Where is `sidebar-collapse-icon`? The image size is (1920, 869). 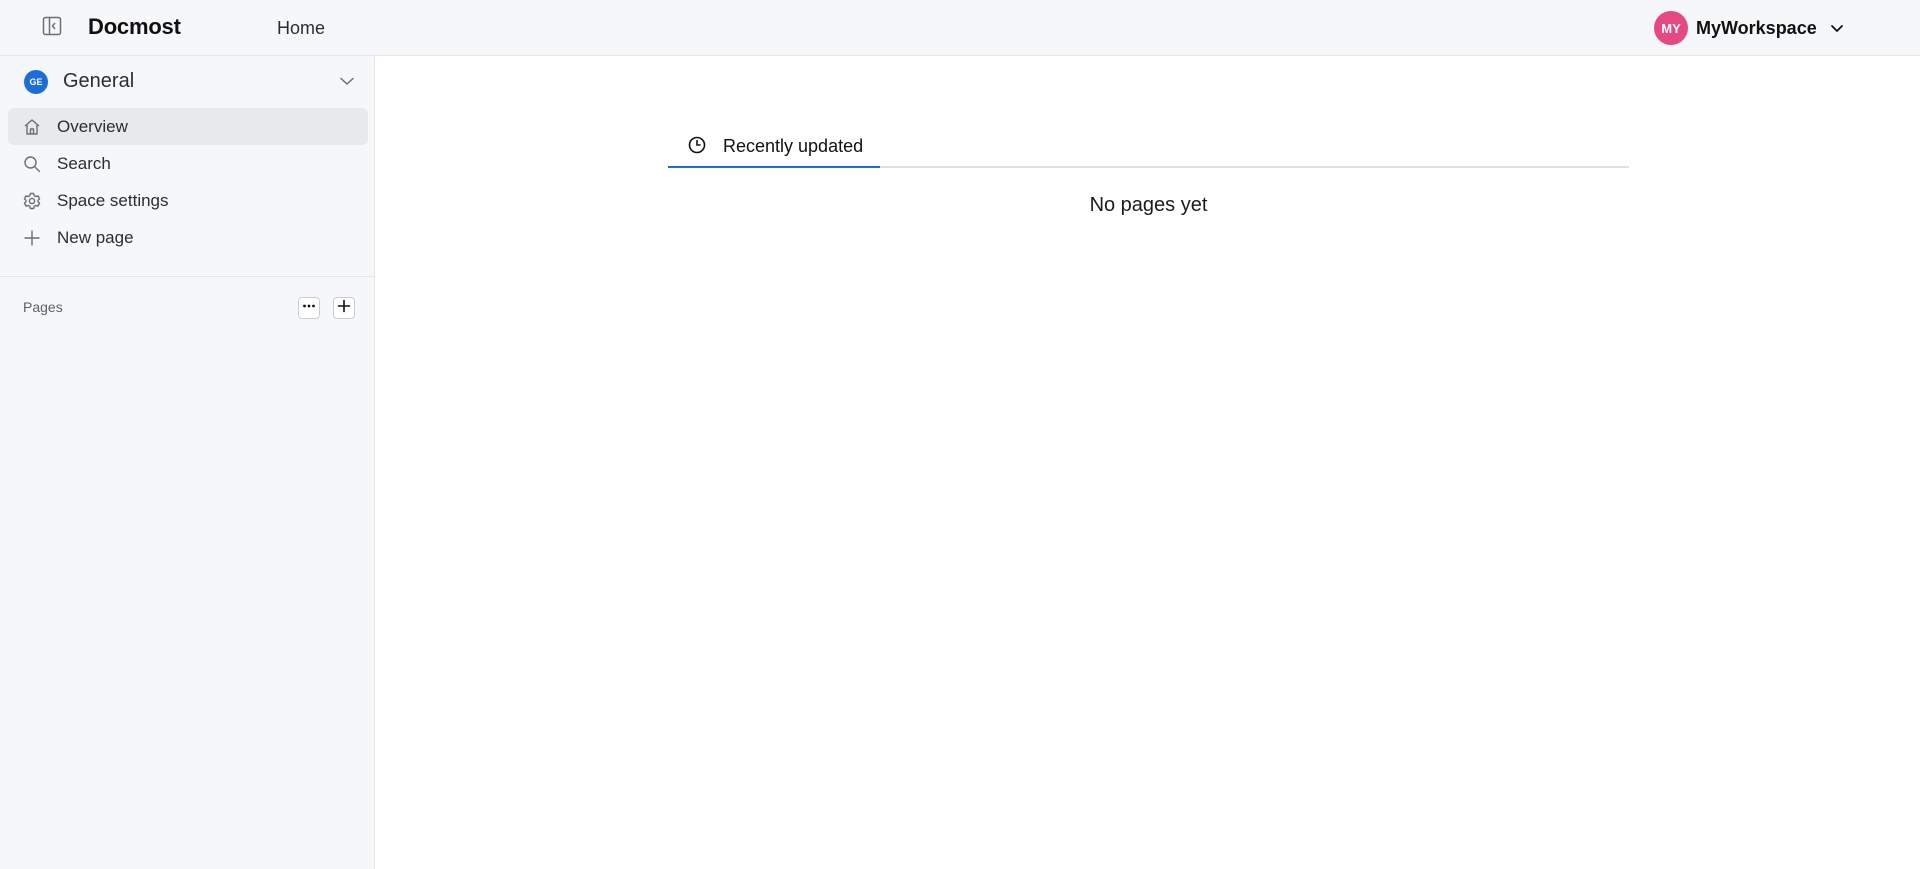
sidebar-collapse-icon is located at coordinates (52, 28).